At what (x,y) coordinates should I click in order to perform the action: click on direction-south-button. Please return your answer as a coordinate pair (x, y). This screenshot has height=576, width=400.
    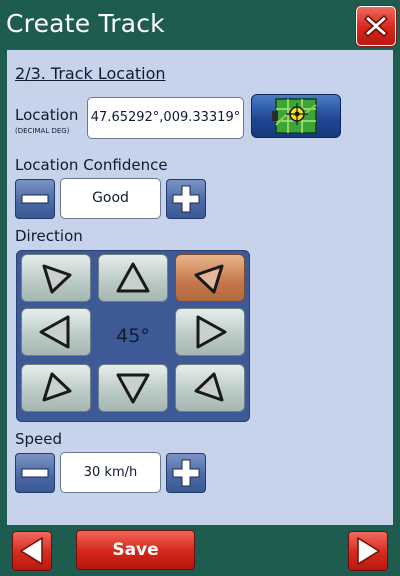
    Looking at the image, I should click on (133, 388).